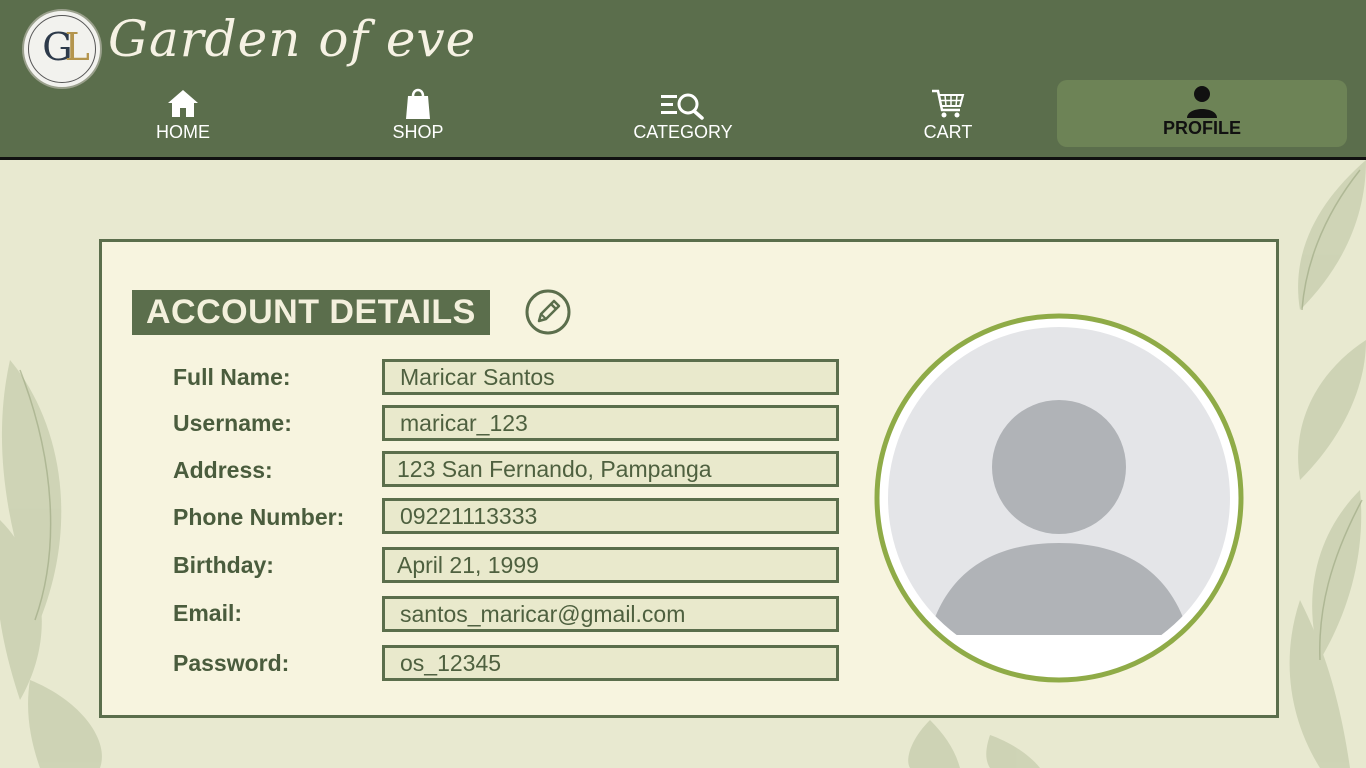  I want to click on user-icon, so click(1202, 102).